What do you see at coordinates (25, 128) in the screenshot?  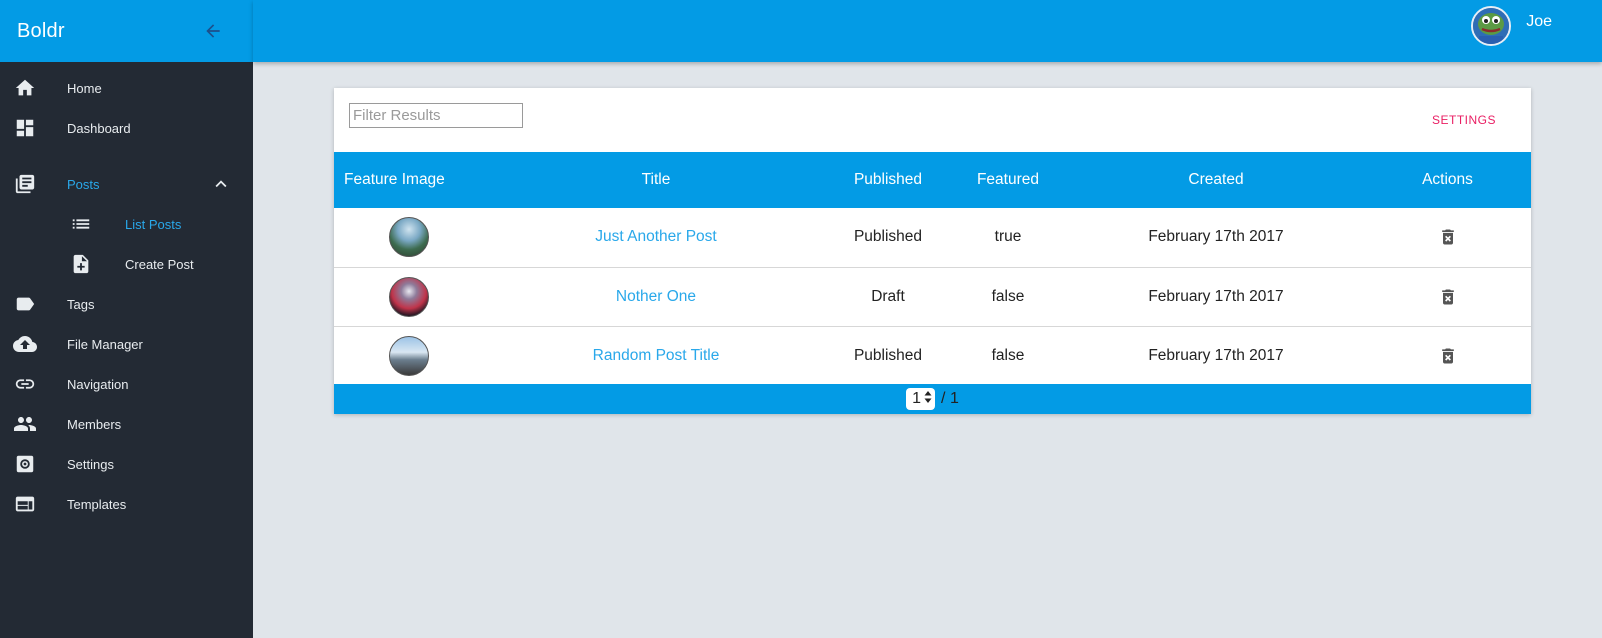 I see `dashboard-icon` at bounding box center [25, 128].